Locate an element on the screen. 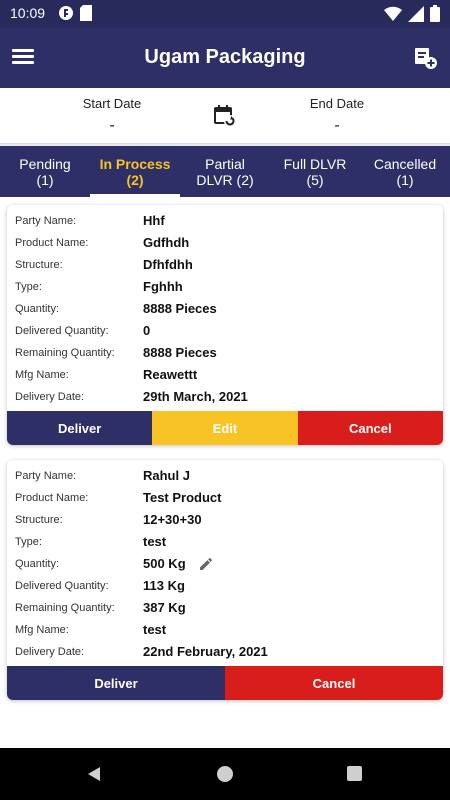  field-row: Type: test is located at coordinates (225, 543).